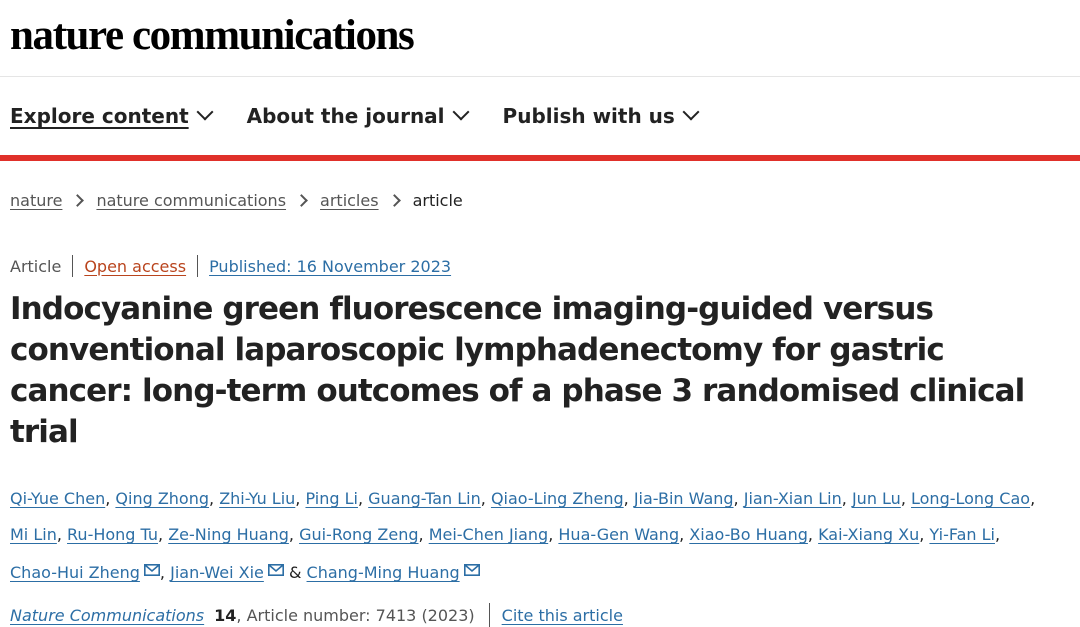  I want to click on author-link: Qiao-Ling Zheng, so click(557, 498).